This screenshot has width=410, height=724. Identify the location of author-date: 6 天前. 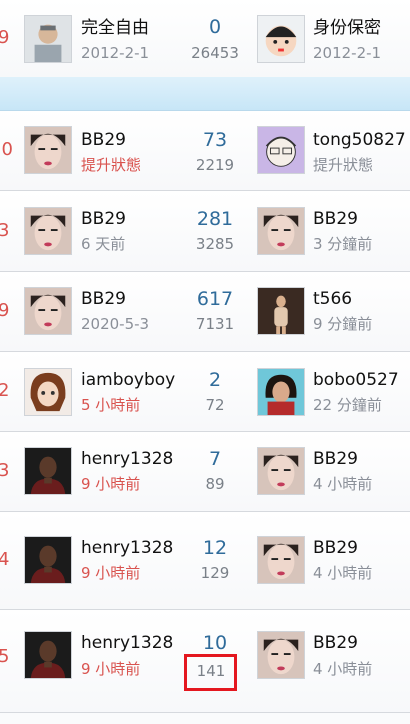
(103, 244).